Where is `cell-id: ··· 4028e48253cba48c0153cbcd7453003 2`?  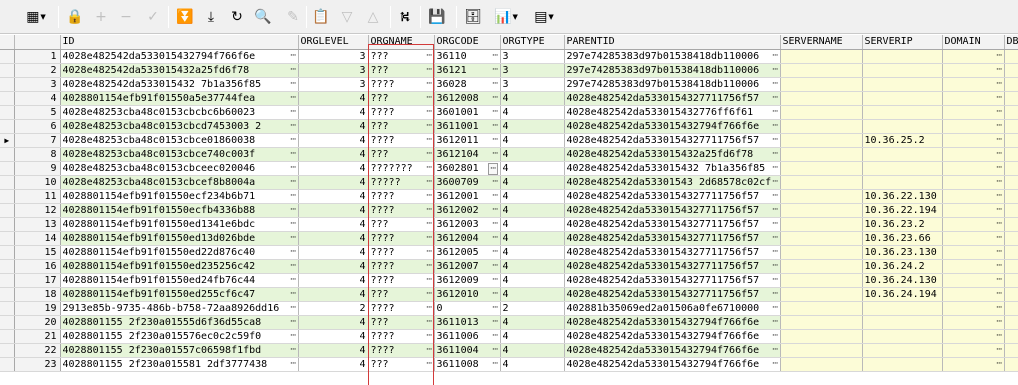 cell-id: ··· 4028e48253cba48c0153cbcd7453003 2 is located at coordinates (179, 126).